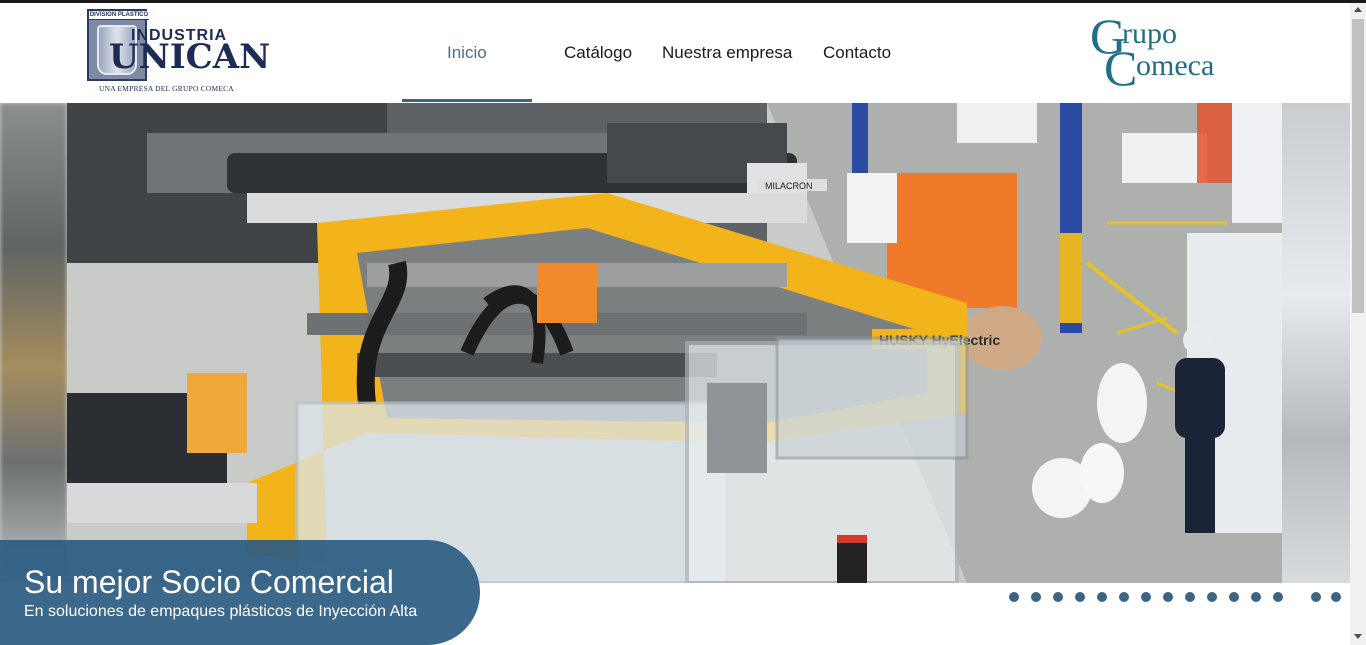 This screenshot has height=645, width=1366. What do you see at coordinates (33, 343) in the screenshot?
I see `previous-slide-preview` at bounding box center [33, 343].